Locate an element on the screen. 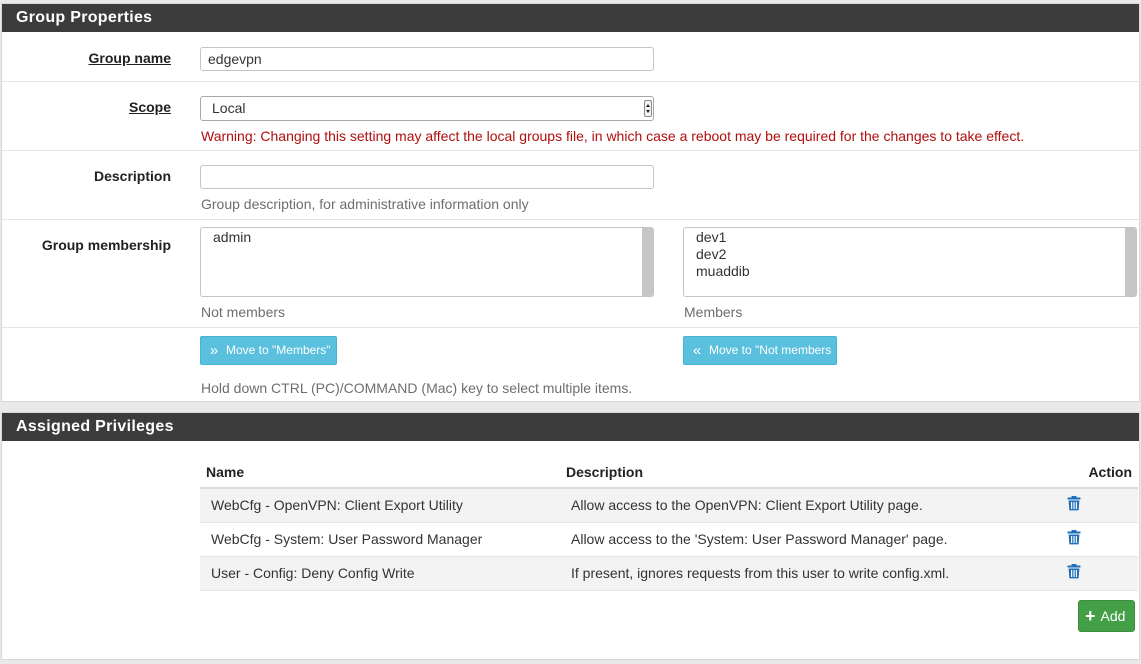 The height and width of the screenshot is (664, 1141). members-option: dev2 is located at coordinates (910, 254).